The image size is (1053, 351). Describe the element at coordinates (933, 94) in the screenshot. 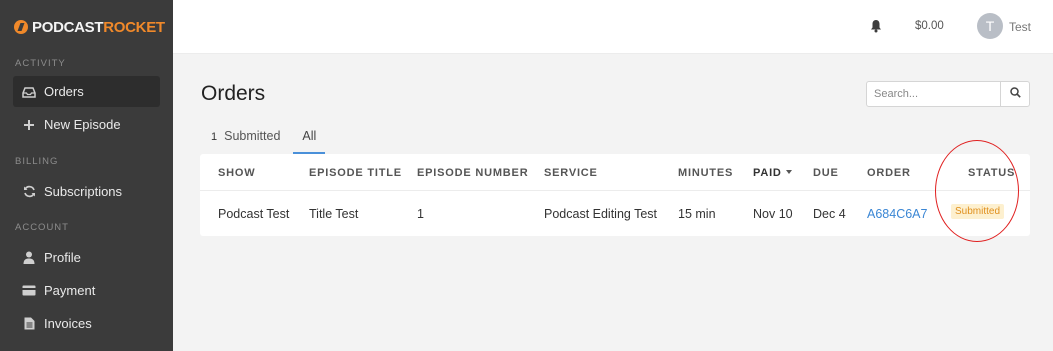

I see `search-input` at that location.